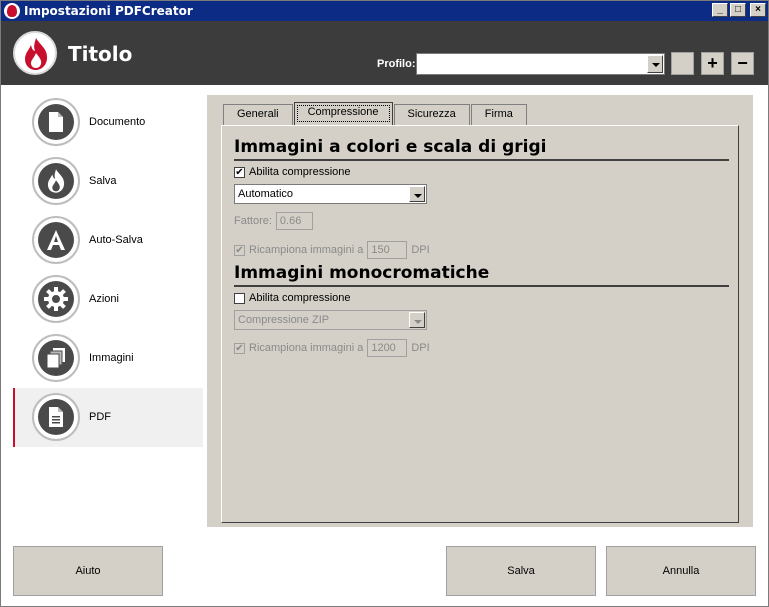 This screenshot has height=607, width=769. I want to click on document-icon, so click(56, 122).